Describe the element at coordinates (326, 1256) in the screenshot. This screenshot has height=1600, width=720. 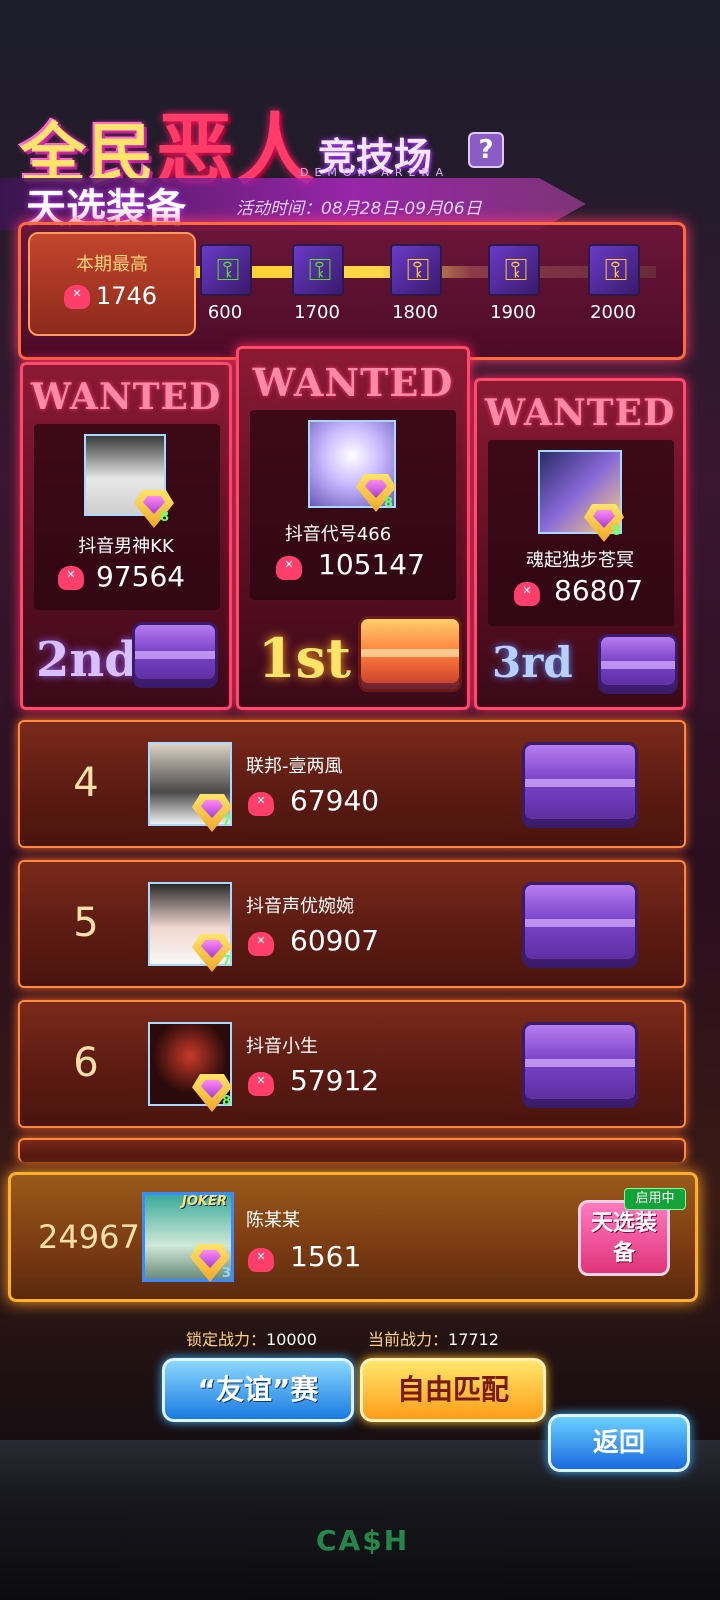
I see `self-score: 1561` at that location.